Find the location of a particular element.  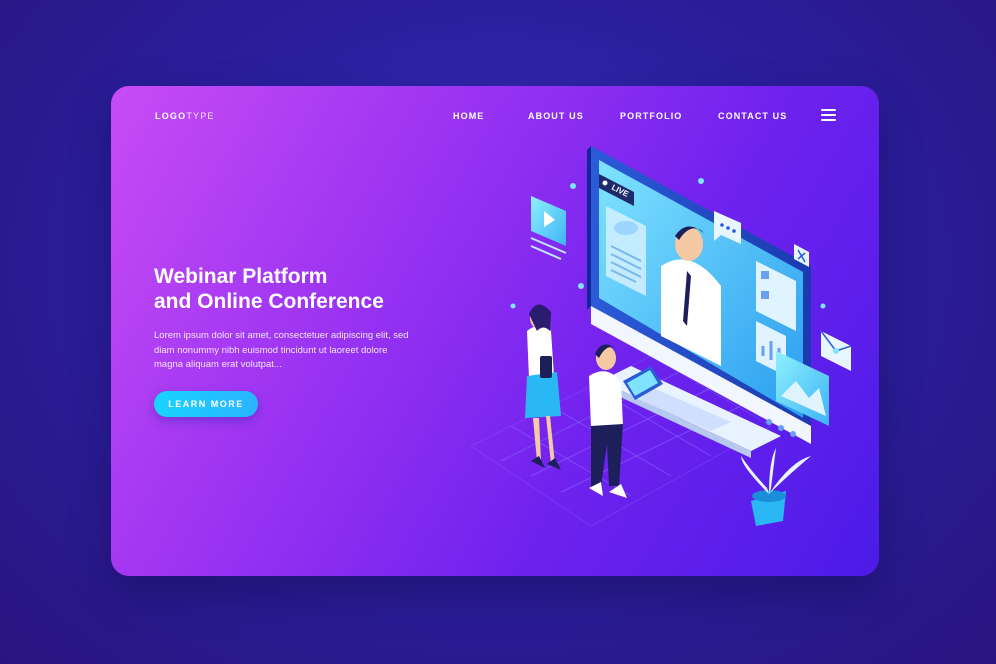

logo-light-text: TYPE is located at coordinates (200, 116).